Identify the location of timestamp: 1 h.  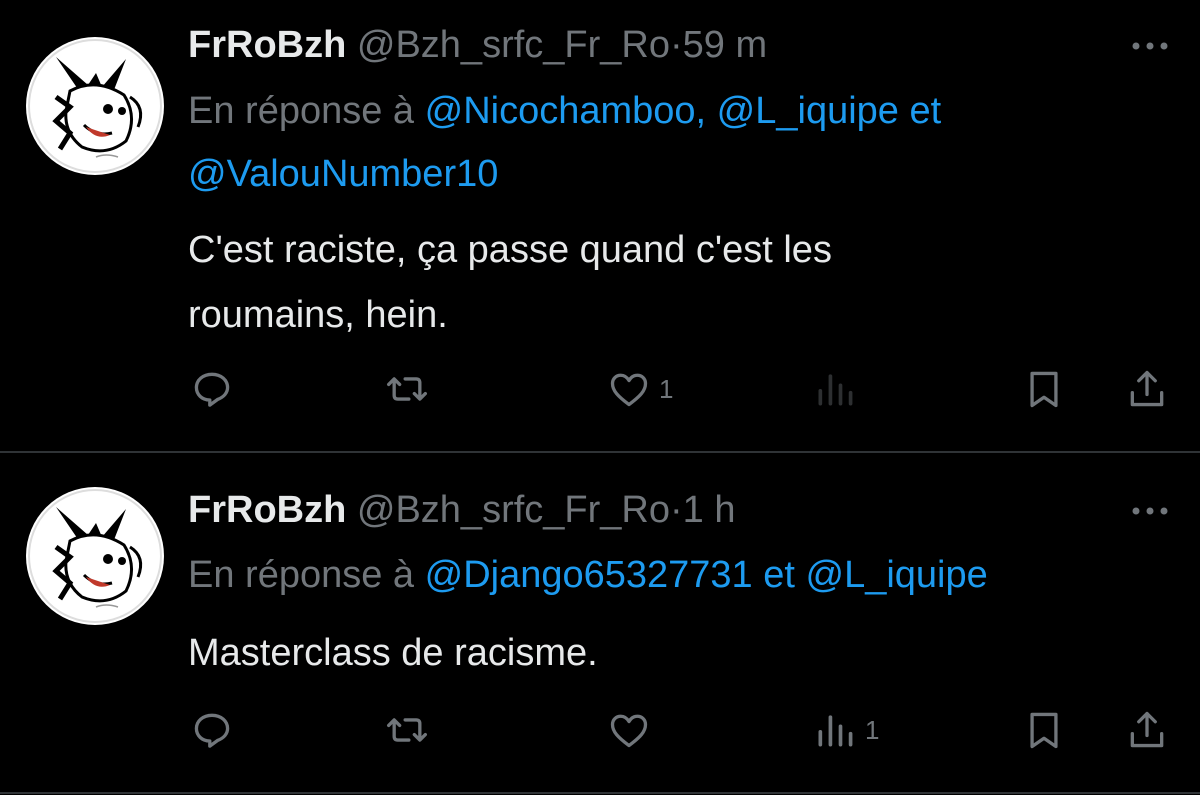
(709, 510).